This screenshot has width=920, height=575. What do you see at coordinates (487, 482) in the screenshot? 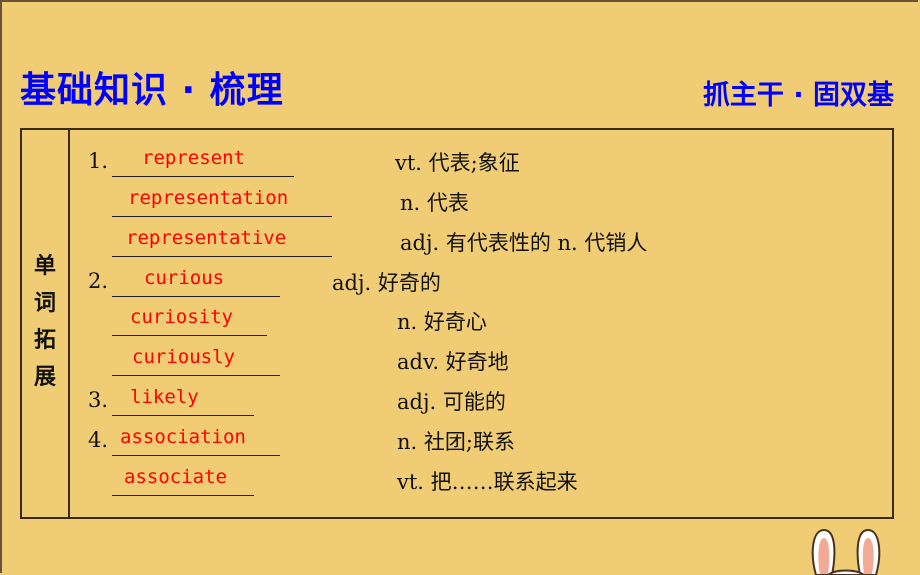
I see `meaning-text: vt. 把……联系起来` at bounding box center [487, 482].